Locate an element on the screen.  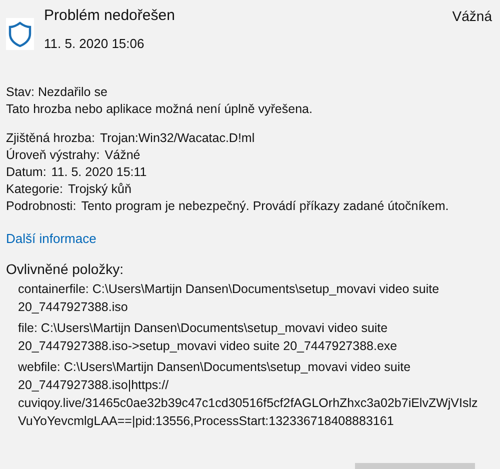
status-text: Stav: Nezdařilo se is located at coordinates (57, 92).